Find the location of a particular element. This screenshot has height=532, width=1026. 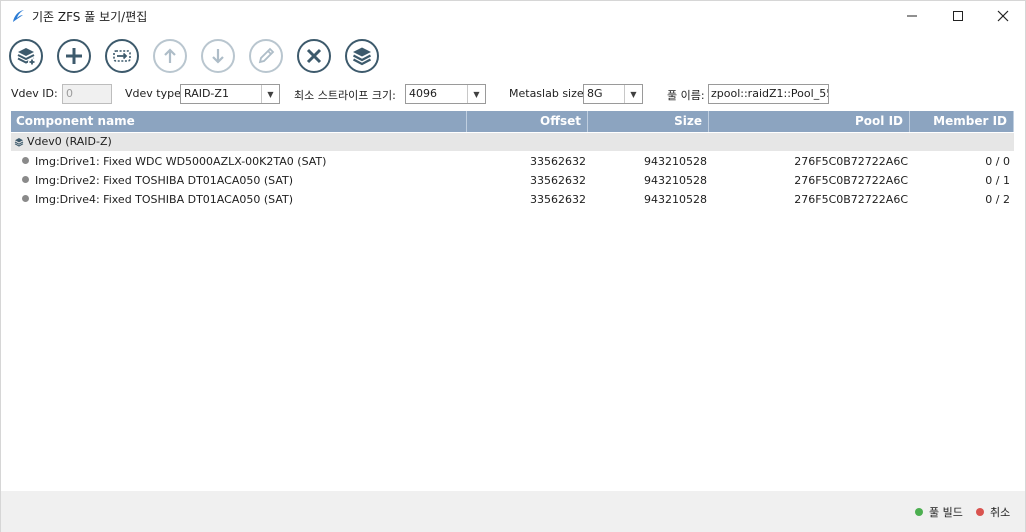

remove-button is located at coordinates (314, 56).